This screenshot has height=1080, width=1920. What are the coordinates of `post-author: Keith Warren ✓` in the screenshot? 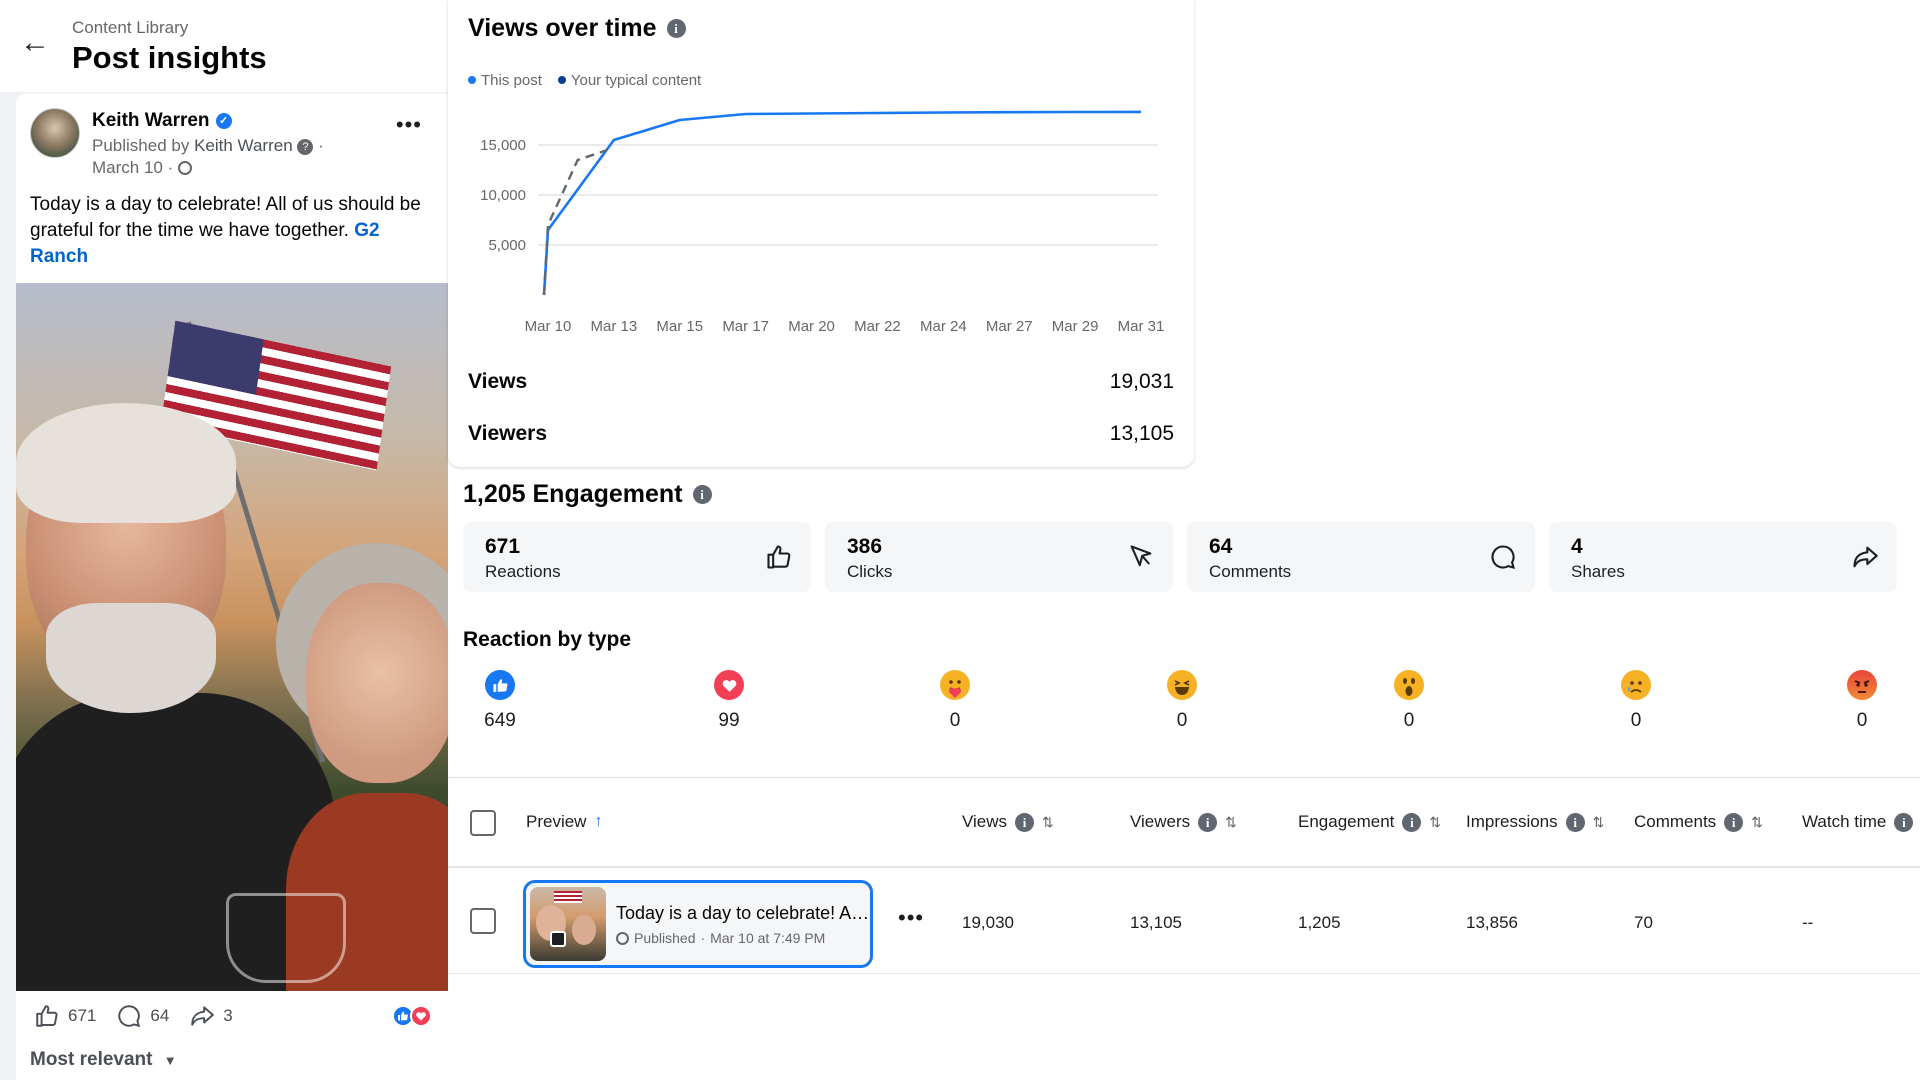 It's located at (162, 121).